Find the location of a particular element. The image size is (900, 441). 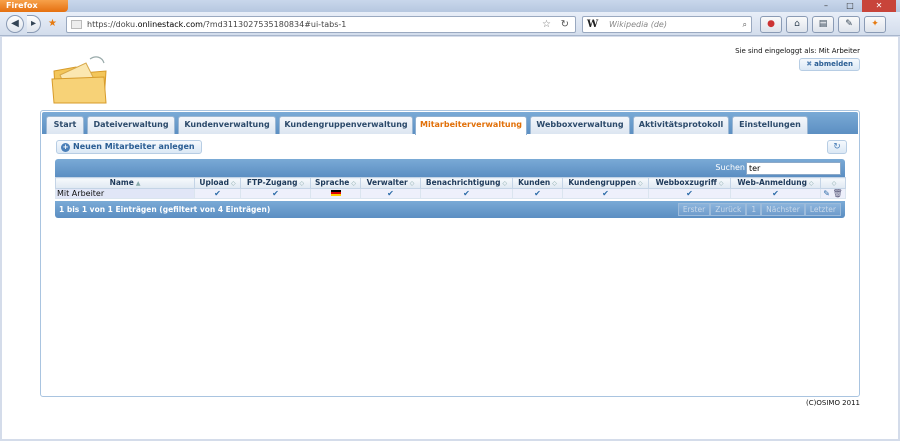

tab-mitarbeiterverwaltung: Mitarbeiterverwaltung is located at coordinates (471, 125).